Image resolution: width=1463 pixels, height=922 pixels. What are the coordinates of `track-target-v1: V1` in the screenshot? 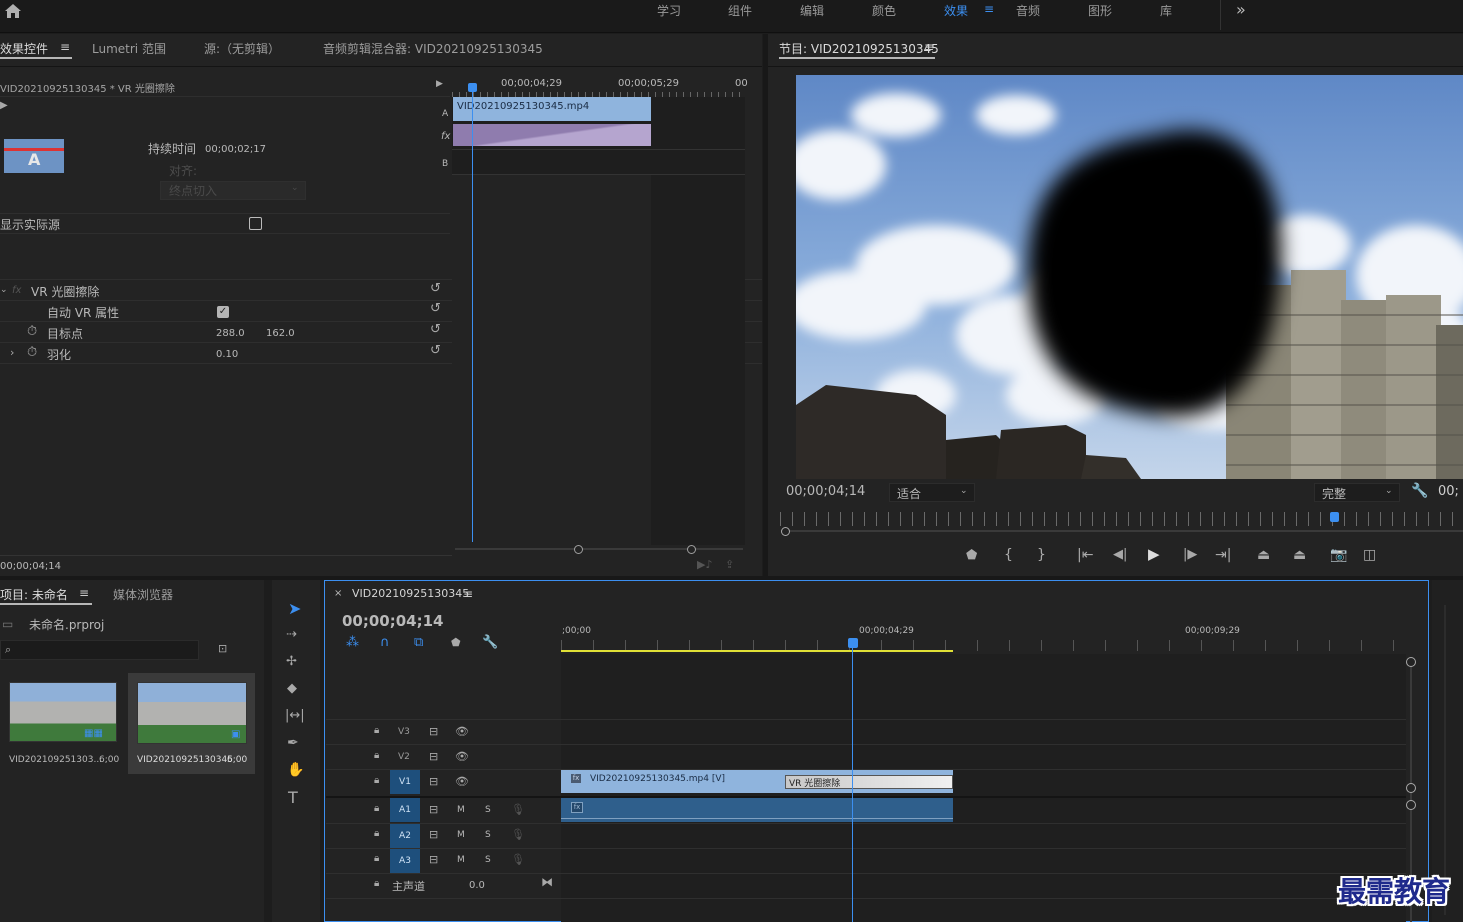 It's located at (405, 782).